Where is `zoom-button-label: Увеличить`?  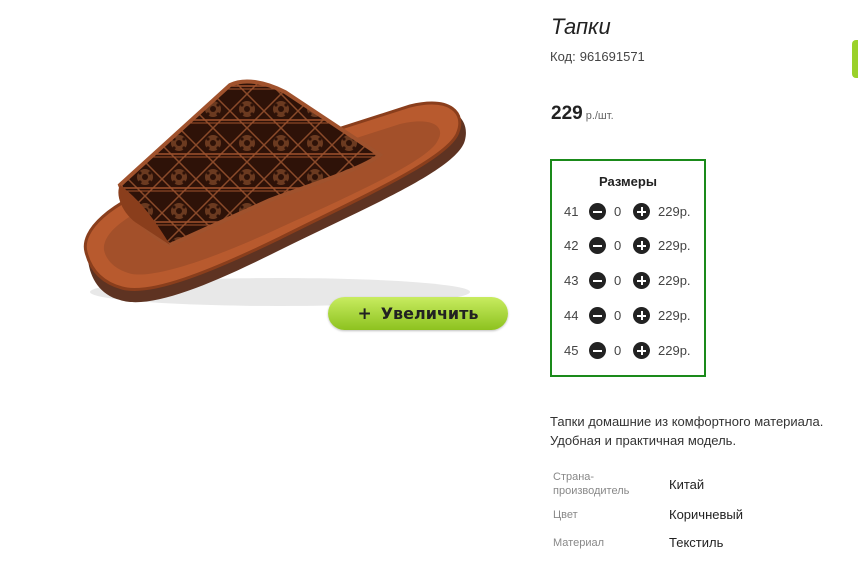
zoom-button-label: Увеличить is located at coordinates (429, 313).